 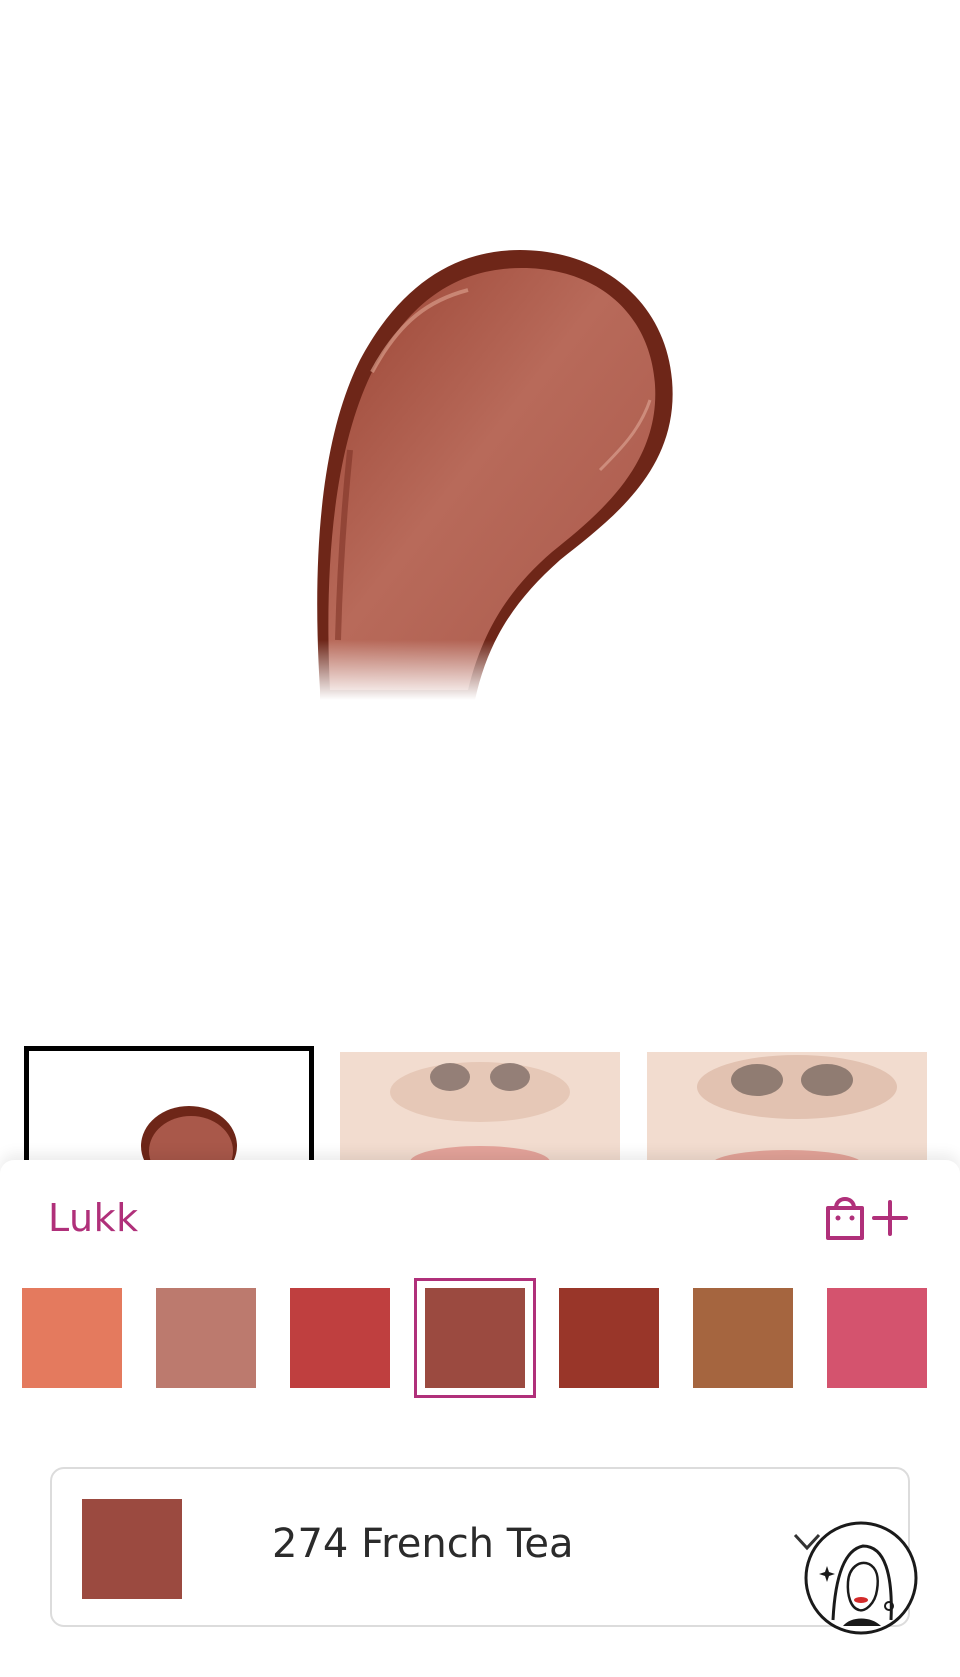 I want to click on lipstick-smear-image, so click(x=486, y=475).